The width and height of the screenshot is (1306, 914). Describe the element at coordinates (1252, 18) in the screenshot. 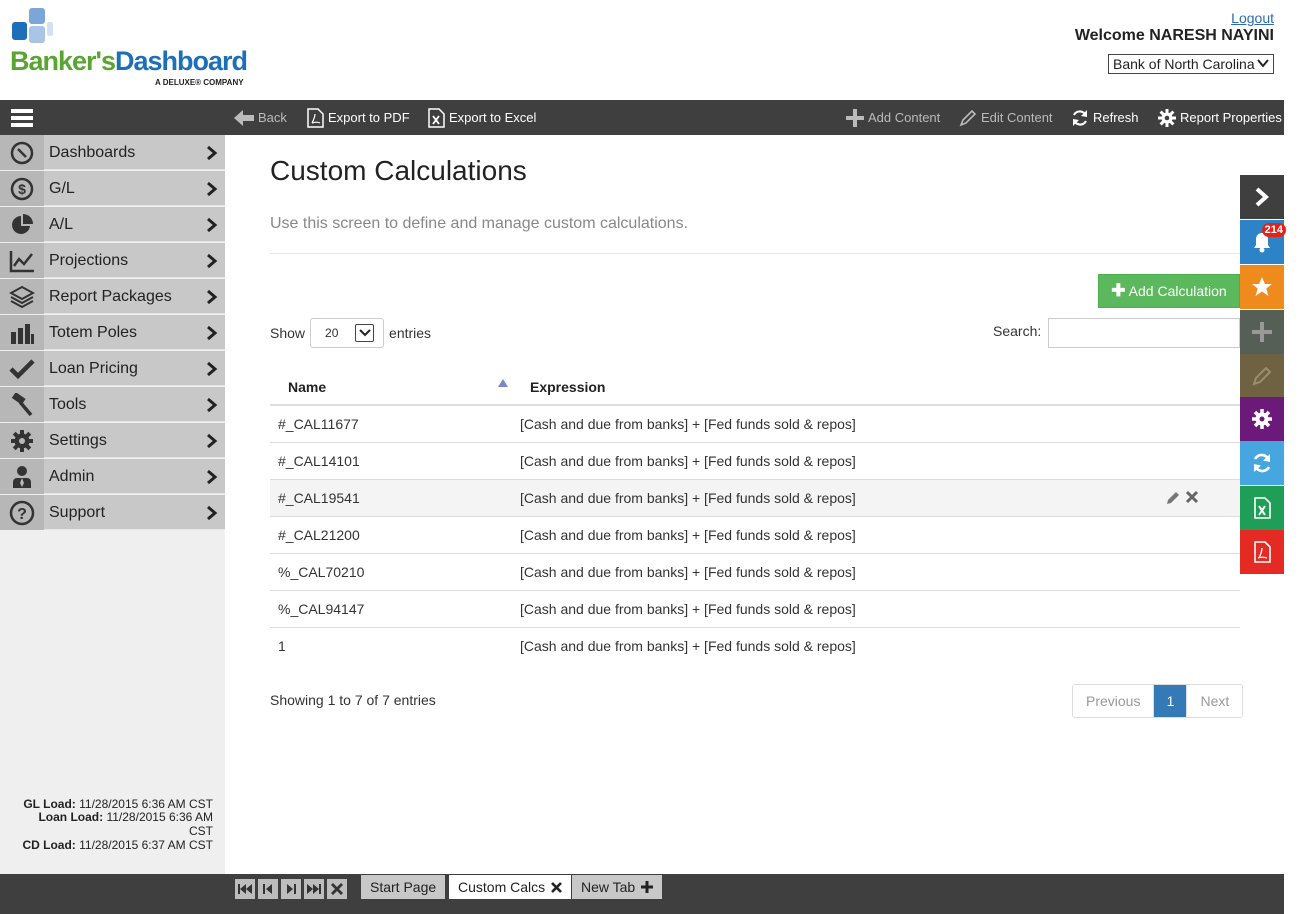

I see `logout-link: Logout` at that location.